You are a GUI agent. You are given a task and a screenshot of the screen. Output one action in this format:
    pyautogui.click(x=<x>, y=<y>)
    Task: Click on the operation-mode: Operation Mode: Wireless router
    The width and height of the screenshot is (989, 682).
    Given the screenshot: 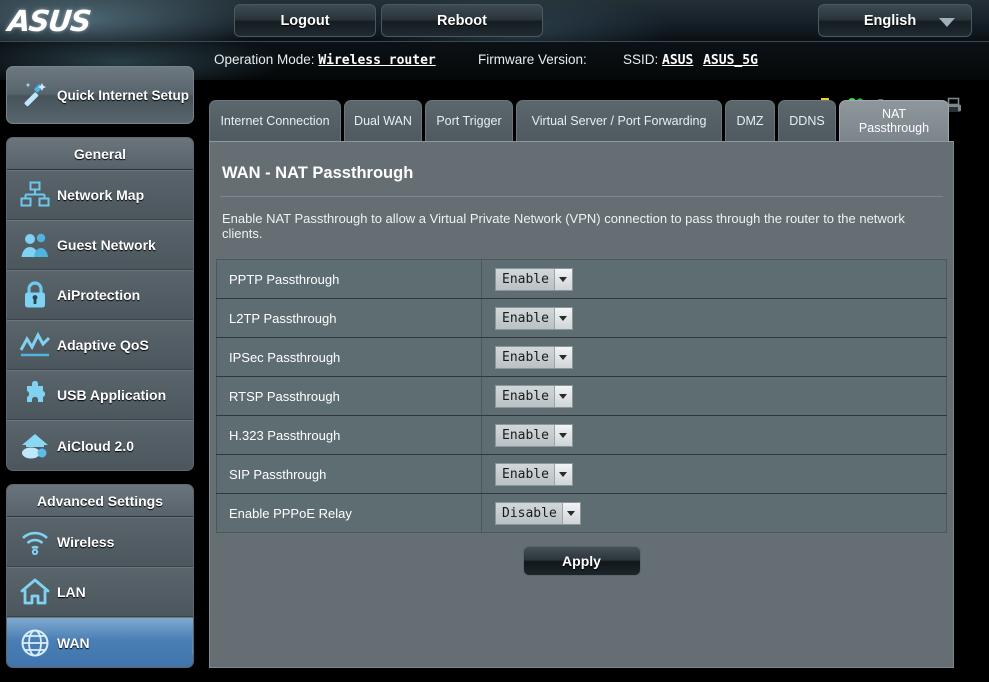 What is the action you would take?
    pyautogui.click(x=325, y=60)
    